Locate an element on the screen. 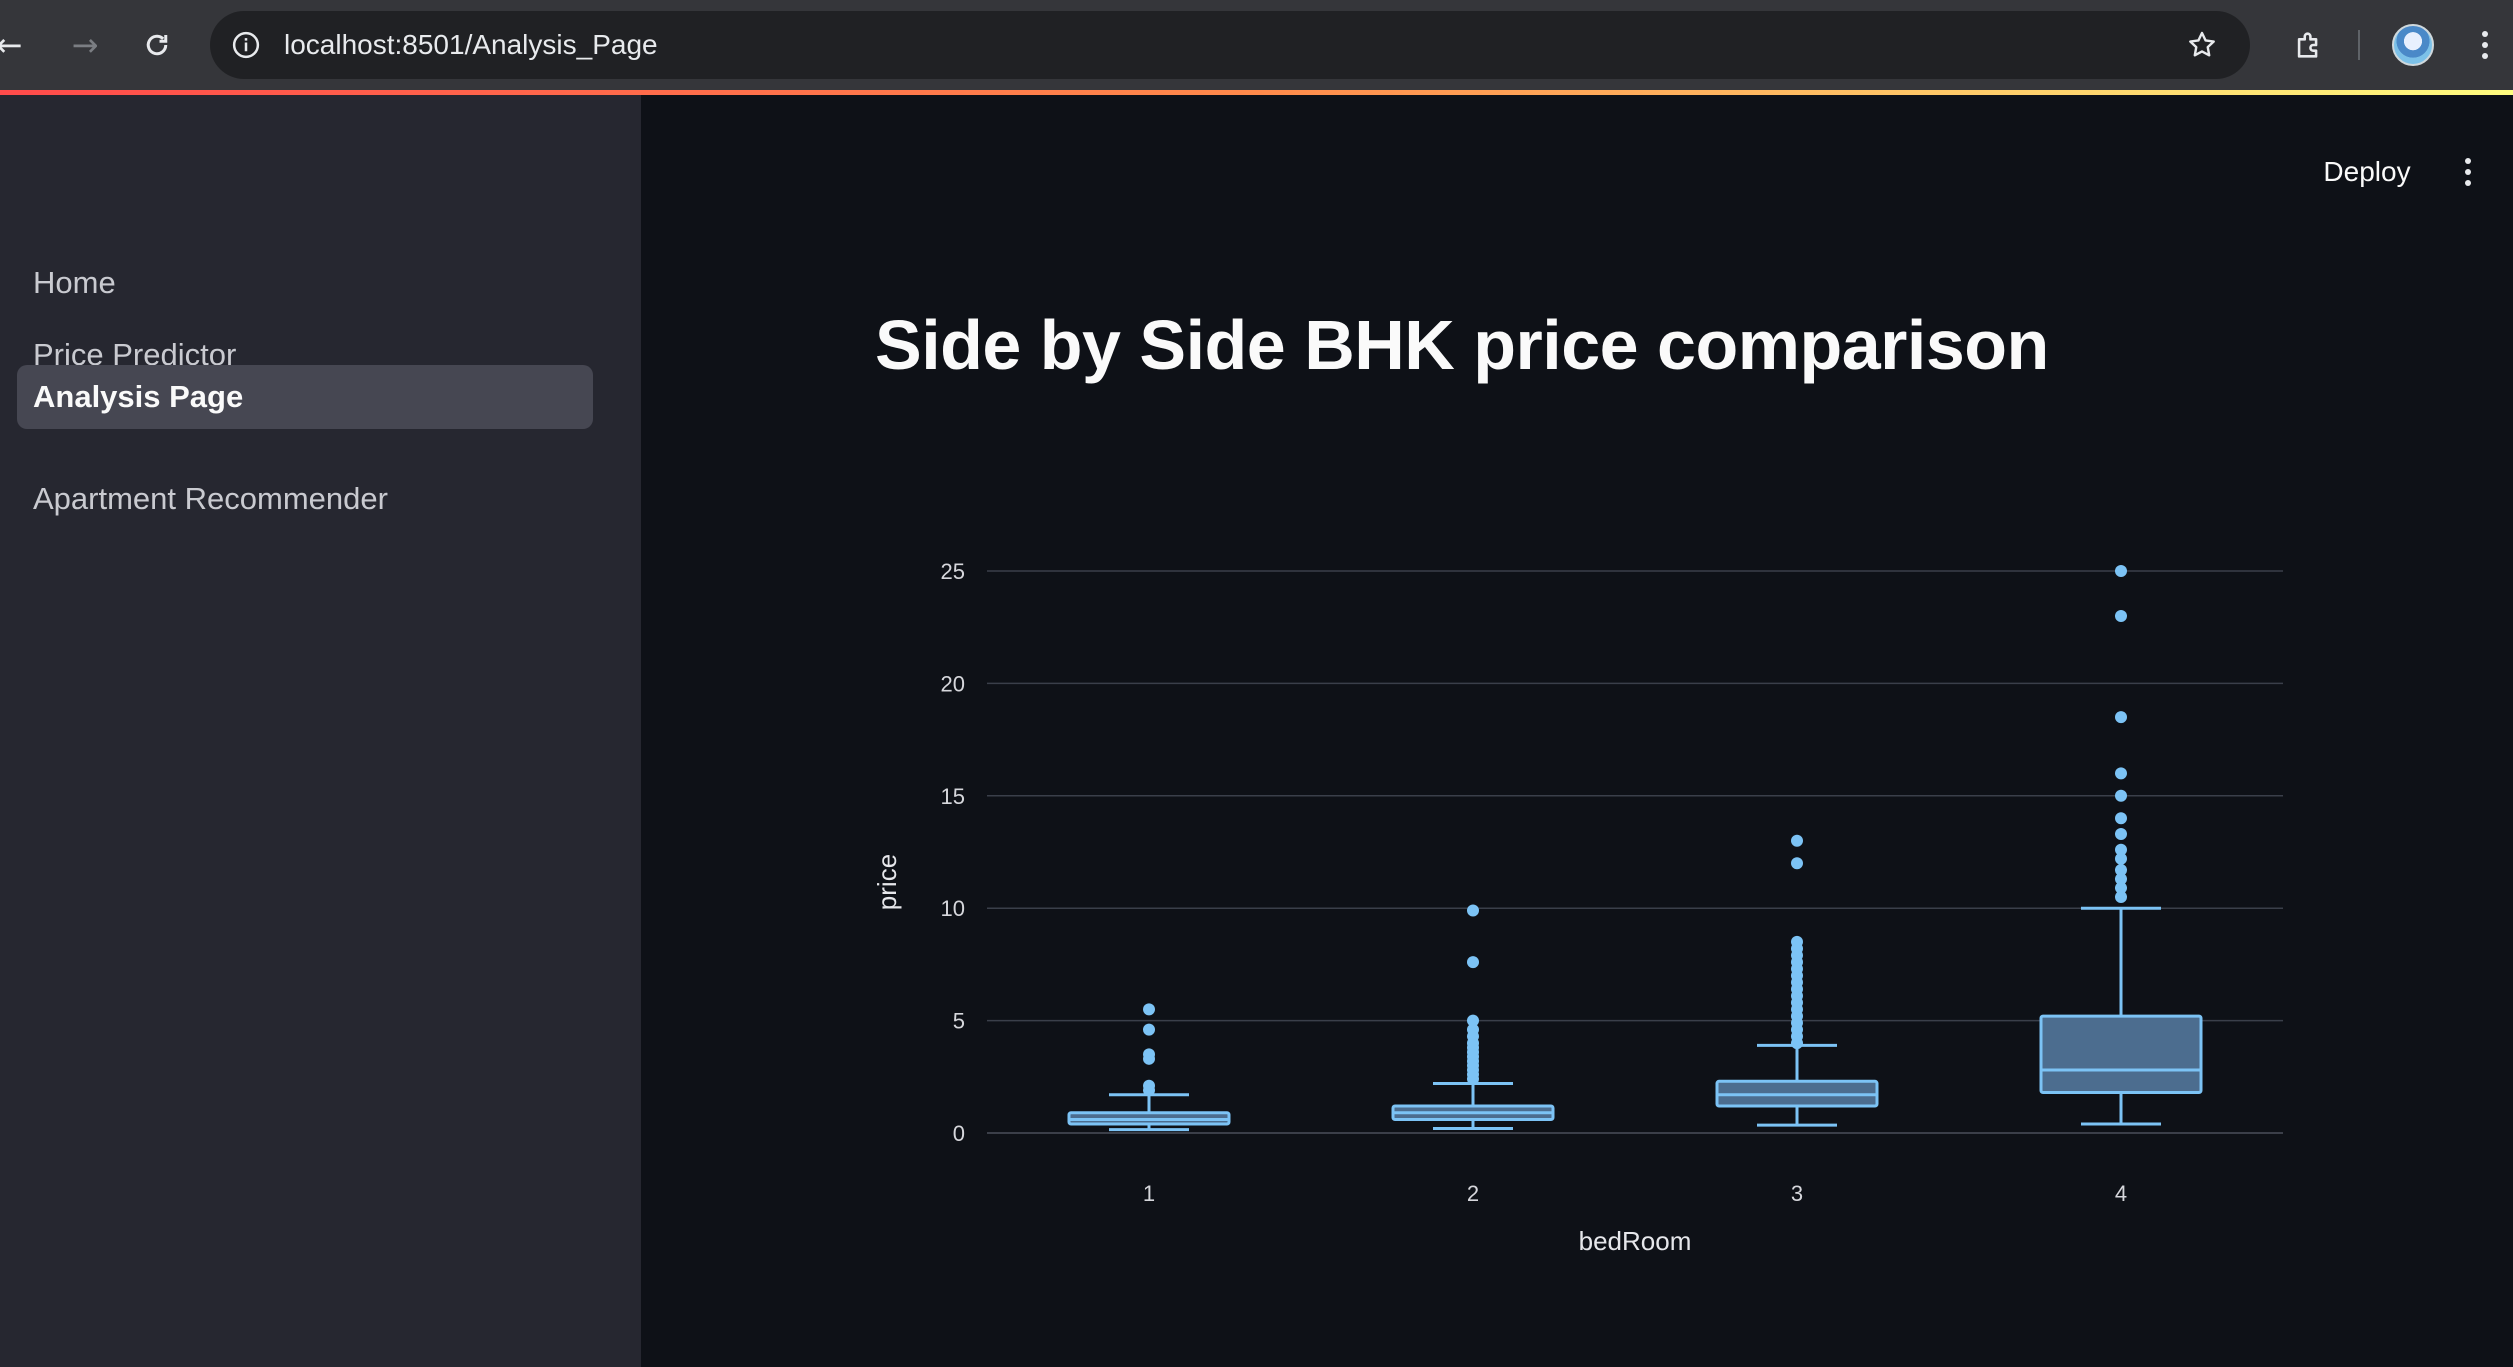 Image resolution: width=2513 pixels, height=1367 pixels. x-tick-label: 2 is located at coordinates (1473, 1193).